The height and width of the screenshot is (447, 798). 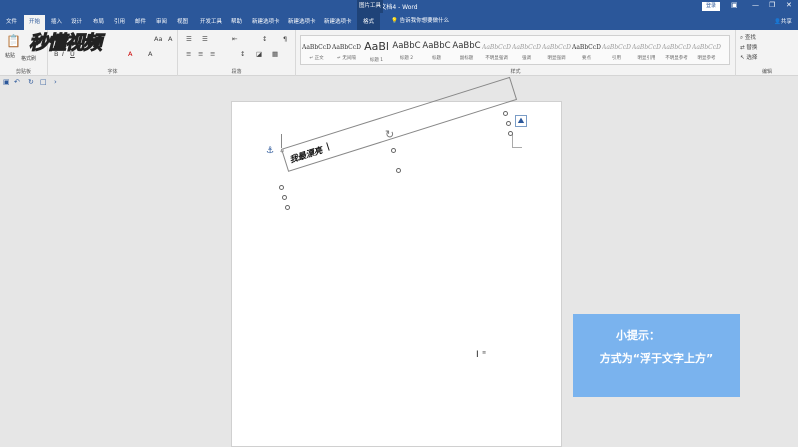 What do you see at coordinates (742, 38) in the screenshot?
I see `search-icon: ⌕` at bounding box center [742, 38].